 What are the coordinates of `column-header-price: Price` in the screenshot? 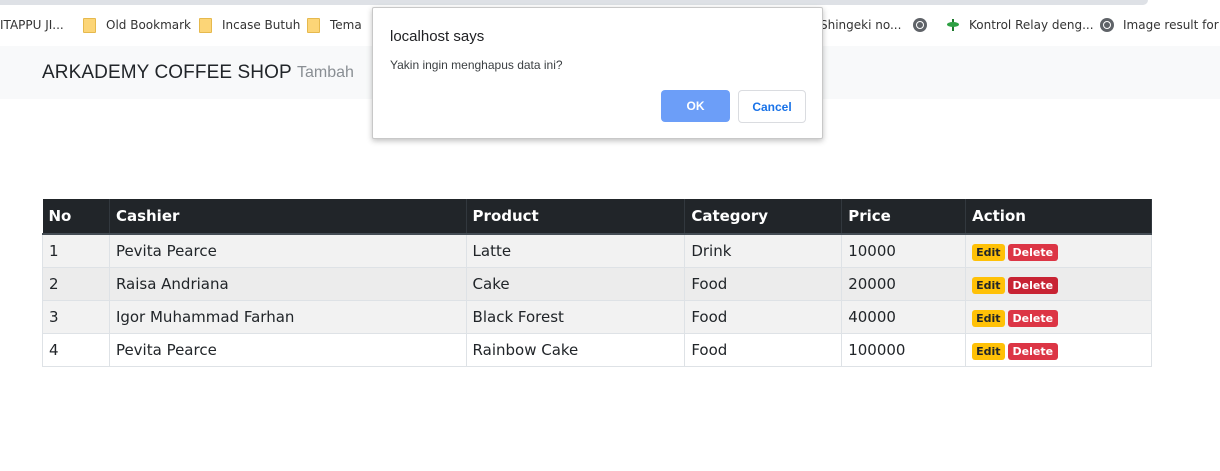 It's located at (904, 217).